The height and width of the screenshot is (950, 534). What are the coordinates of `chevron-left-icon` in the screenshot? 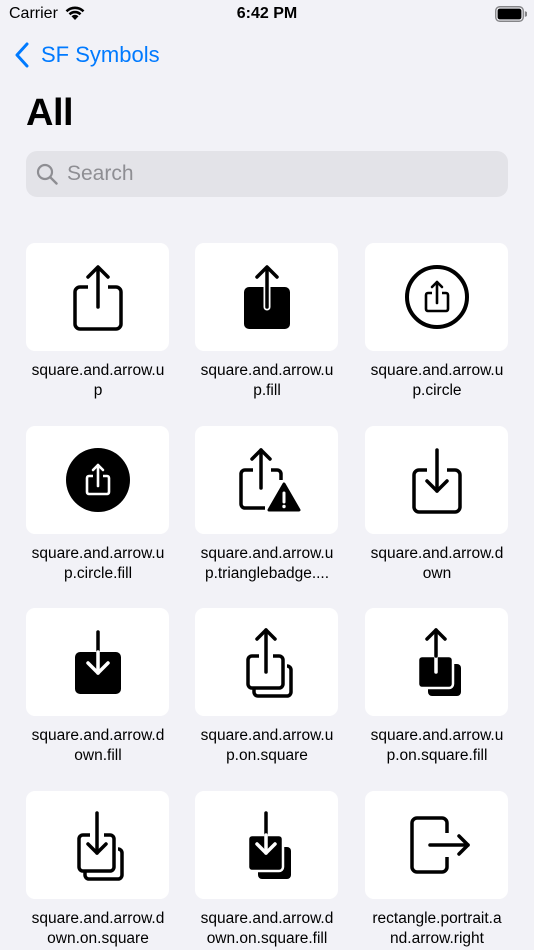 It's located at (22, 55).